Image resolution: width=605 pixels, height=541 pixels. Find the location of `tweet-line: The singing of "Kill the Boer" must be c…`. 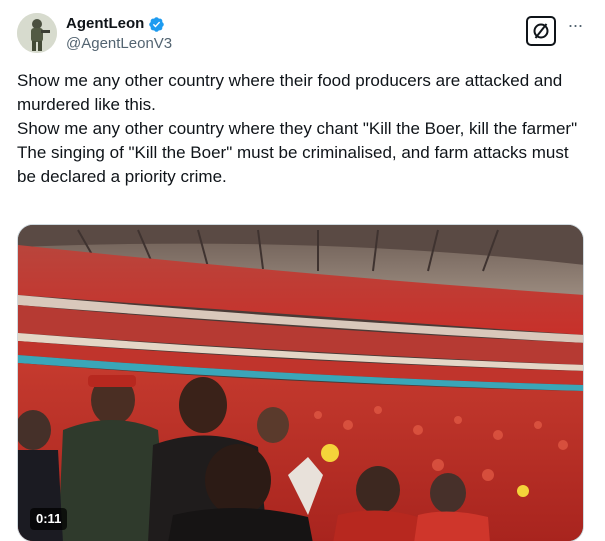

tweet-line: The singing of "Kill the Boer" must be c… is located at coordinates (293, 164).